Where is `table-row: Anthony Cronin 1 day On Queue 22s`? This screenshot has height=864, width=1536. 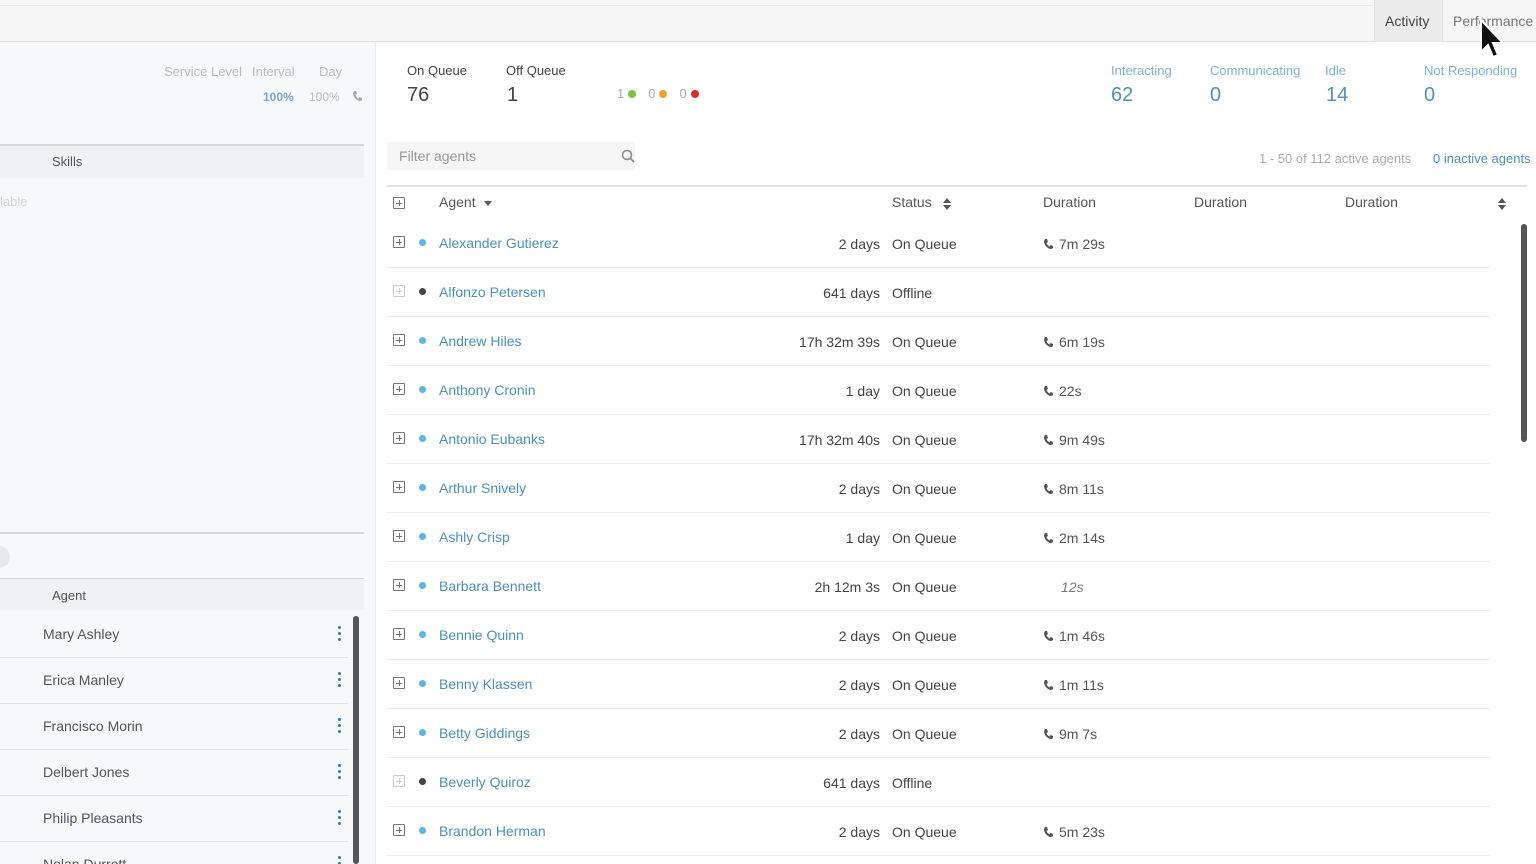
table-row: Anthony Cronin 1 day On Queue 22s is located at coordinates (939, 390).